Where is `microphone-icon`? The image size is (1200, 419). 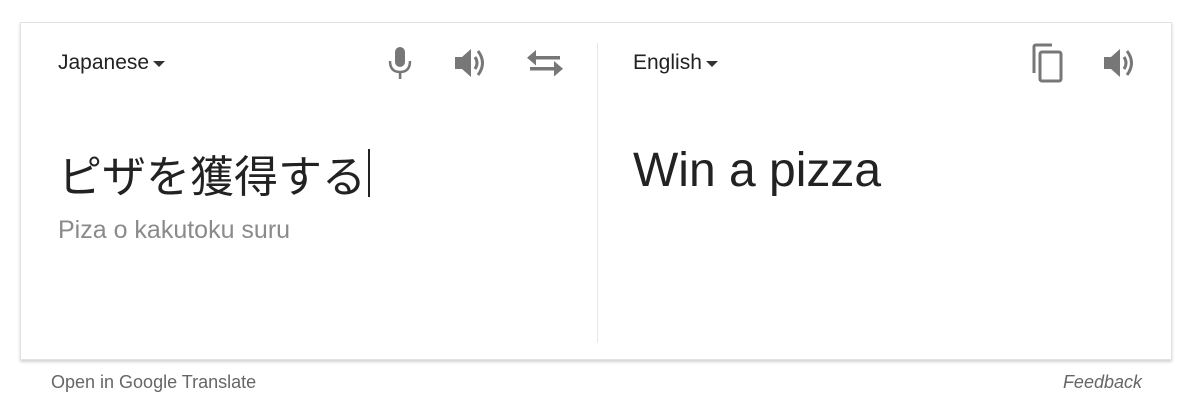 microphone-icon is located at coordinates (400, 63).